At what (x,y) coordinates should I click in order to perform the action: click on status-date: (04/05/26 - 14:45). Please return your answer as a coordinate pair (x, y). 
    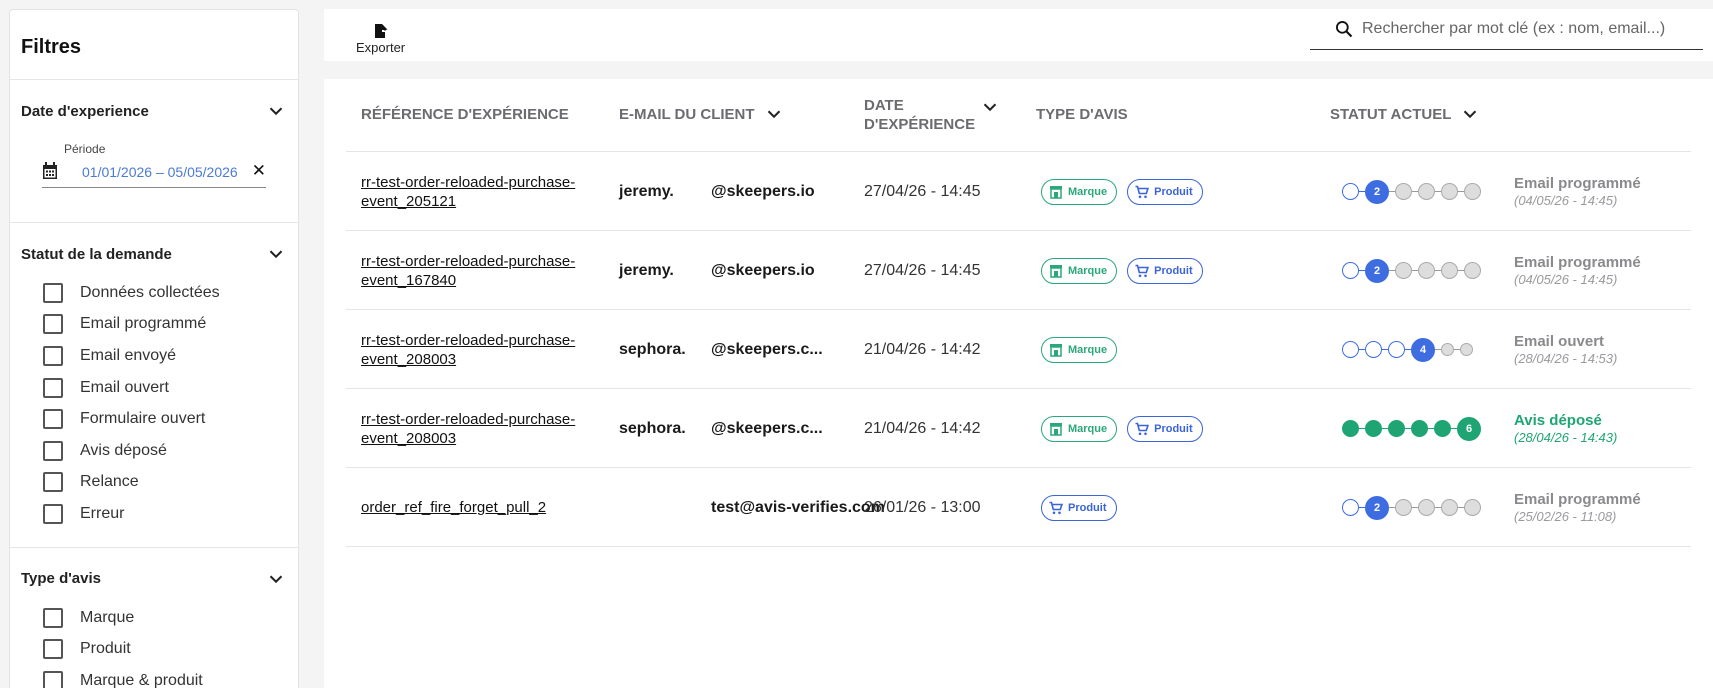
    Looking at the image, I should click on (1566, 279).